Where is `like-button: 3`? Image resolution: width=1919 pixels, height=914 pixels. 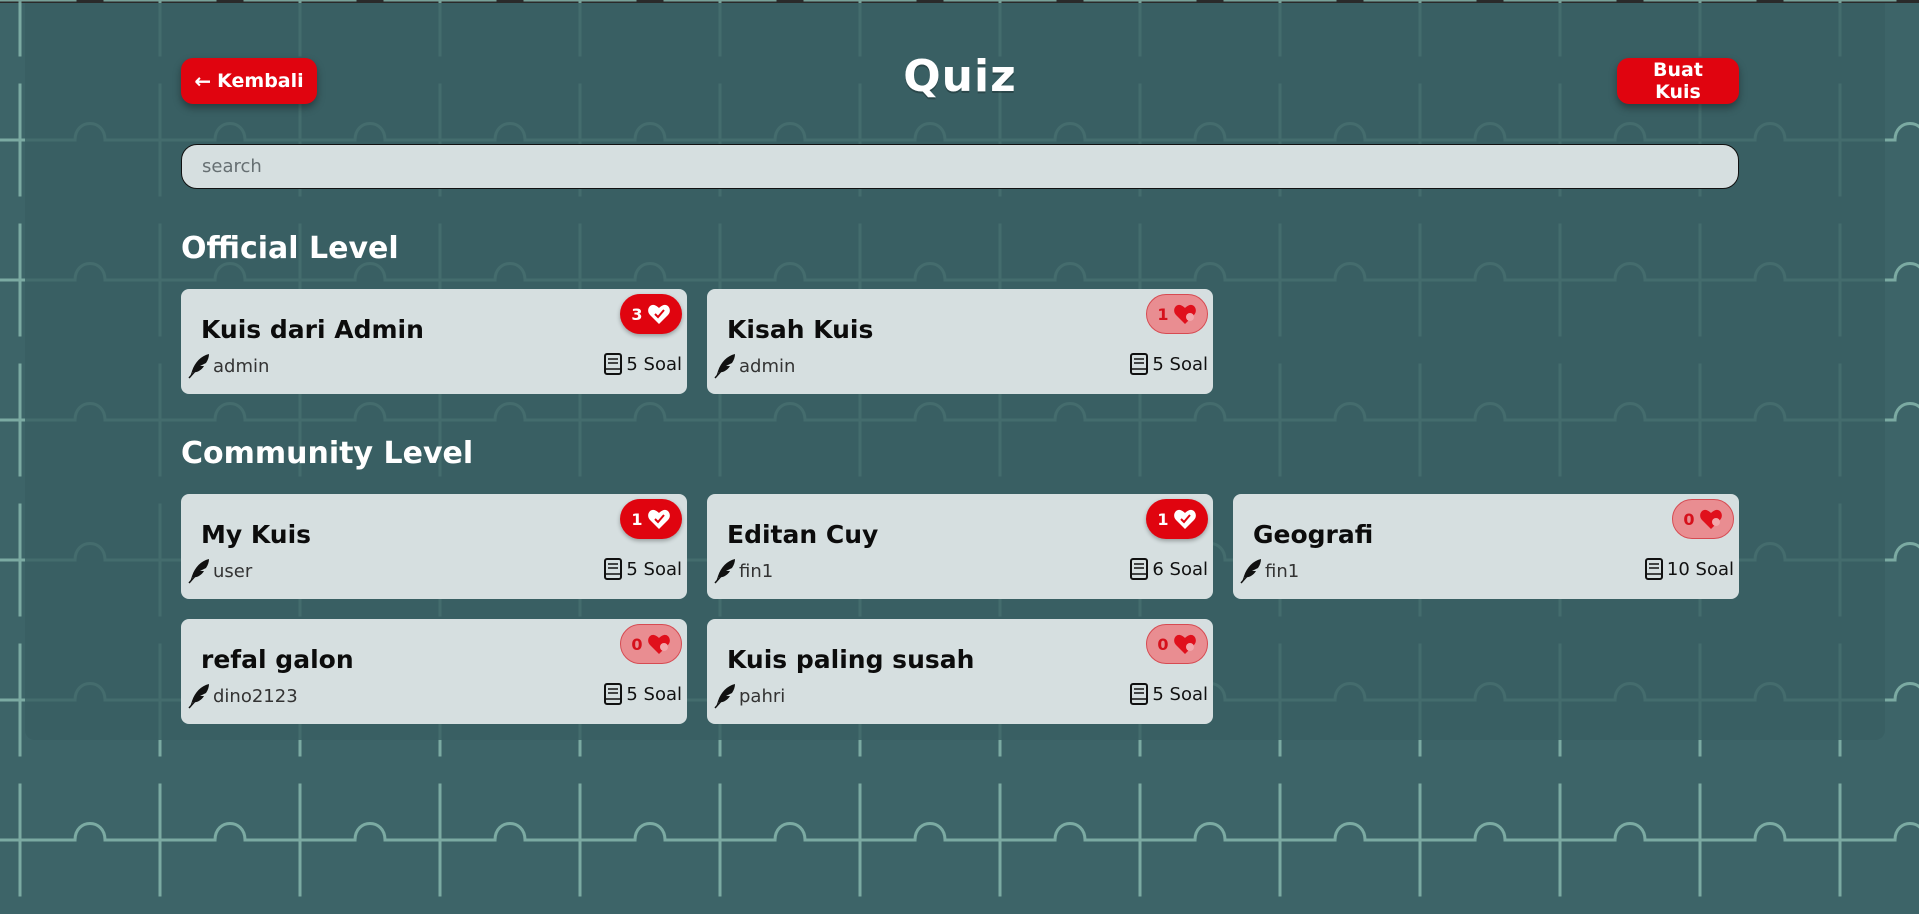
like-button: 3 is located at coordinates (651, 314).